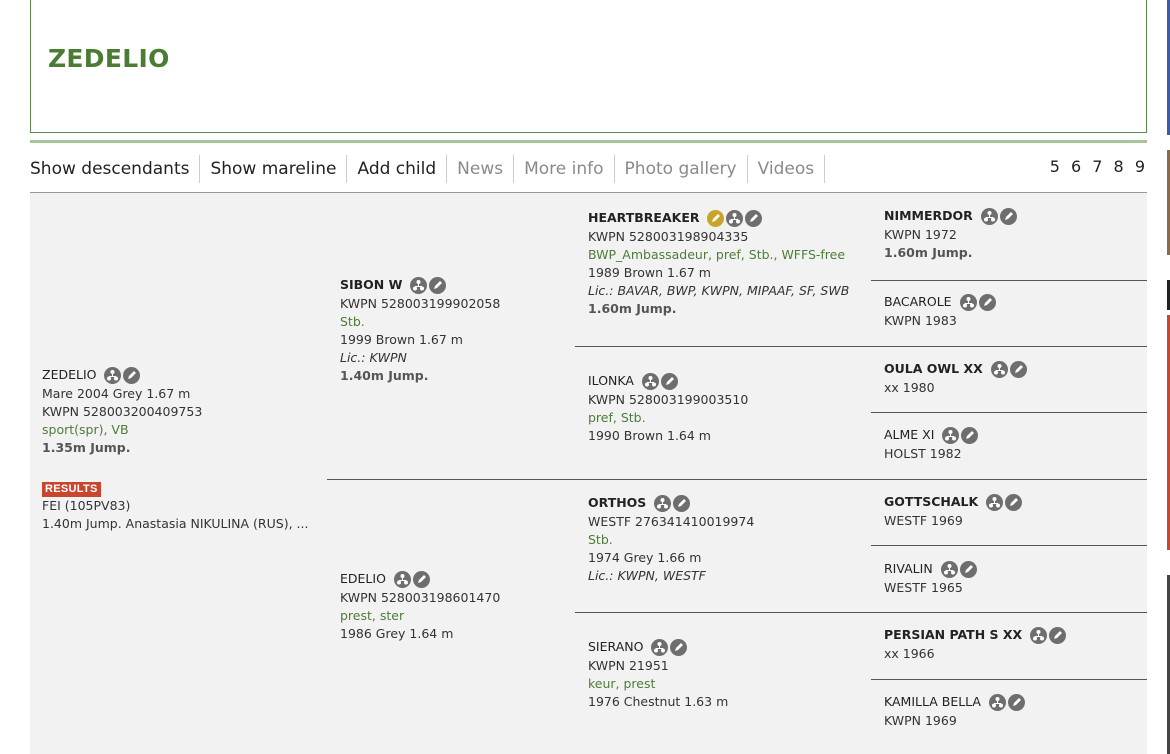 The height and width of the screenshot is (754, 1170). What do you see at coordinates (622, 683) in the screenshot?
I see `gen3-predicates-3: keur, prest` at bounding box center [622, 683].